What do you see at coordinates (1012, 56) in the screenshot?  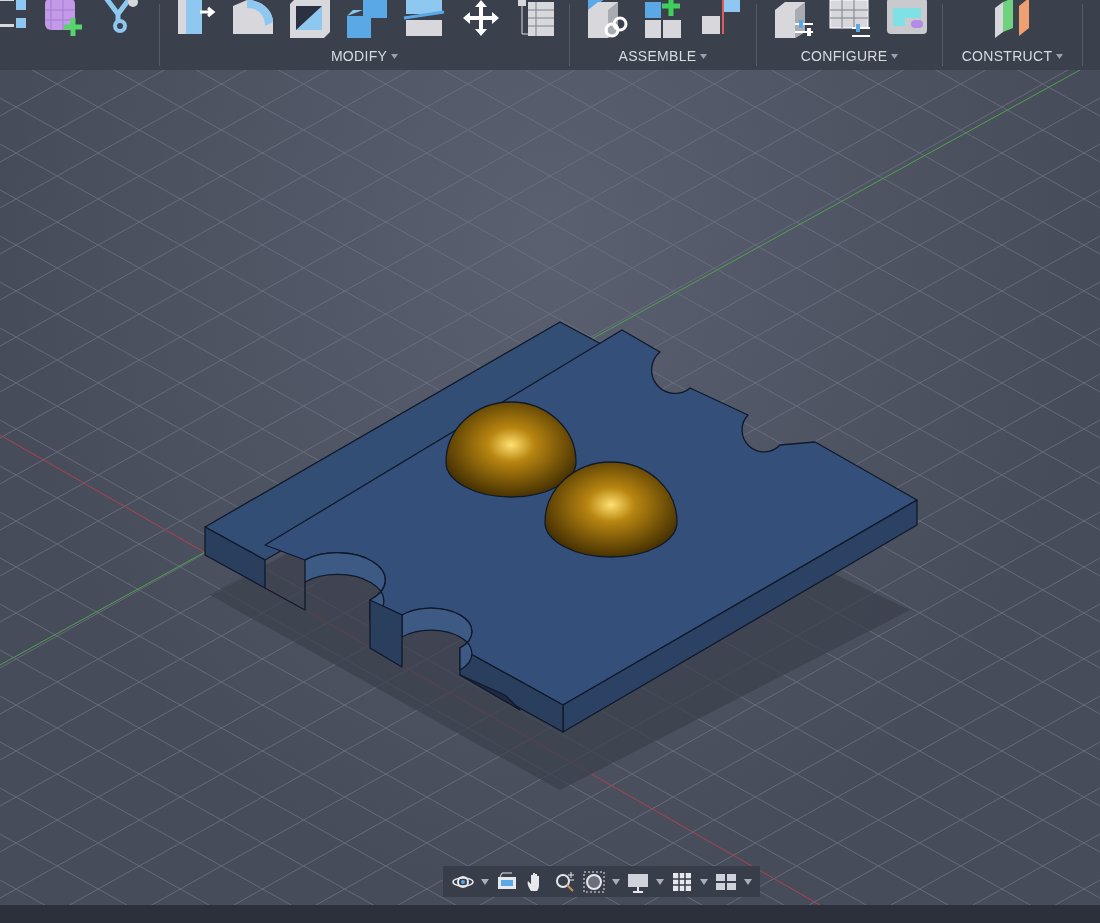 I see `group-menu: CONSTRUCT` at bounding box center [1012, 56].